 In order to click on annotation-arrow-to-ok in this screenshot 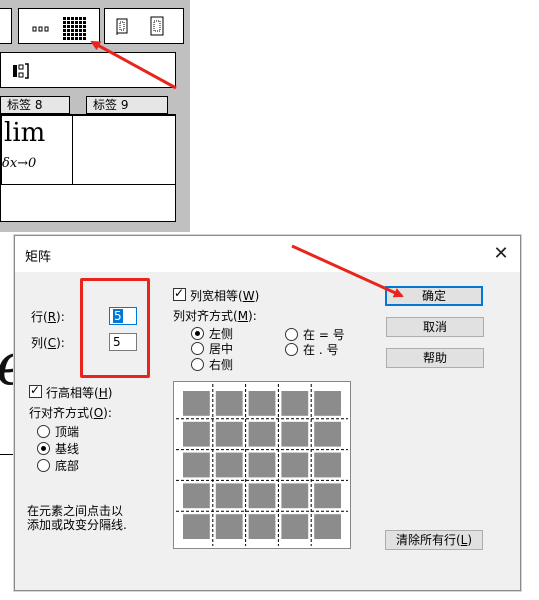, I will do `click(347, 271)`.